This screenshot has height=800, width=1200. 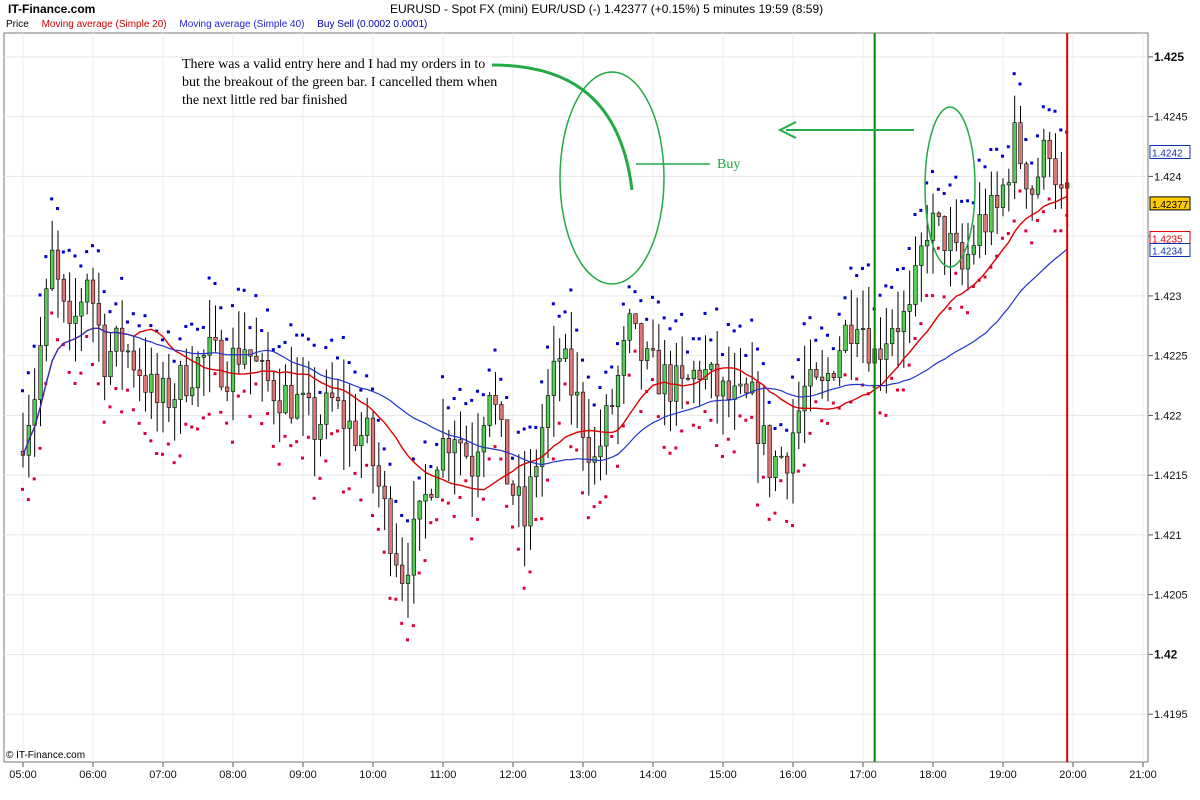 What do you see at coordinates (1171, 596) in the screenshot?
I see `y-tick-label: 1.4205` at bounding box center [1171, 596].